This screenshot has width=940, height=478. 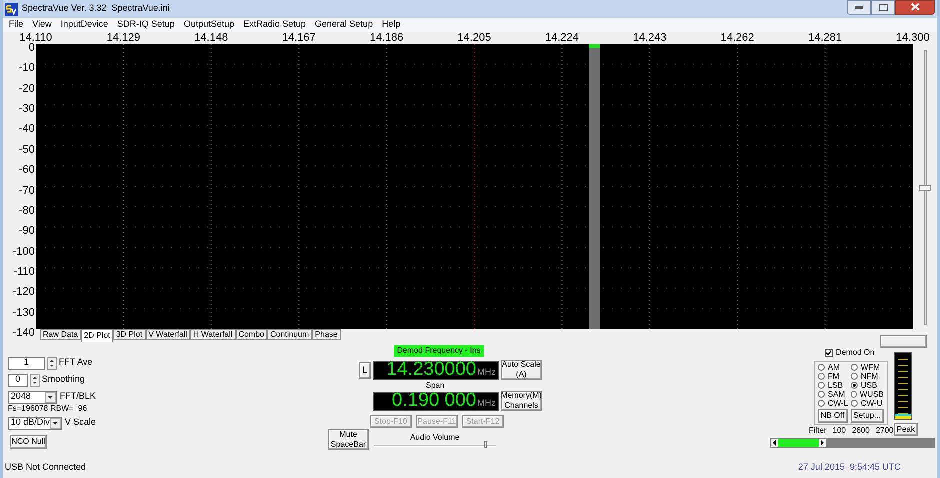 What do you see at coordinates (915, 7) in the screenshot?
I see `close-button` at bounding box center [915, 7].